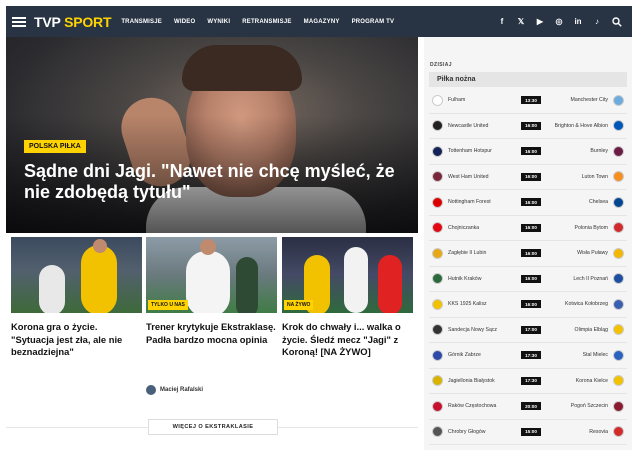 Image resolution: width=638 pixels, height=450 pixels. Describe the element at coordinates (141, 22) in the screenshot. I see `menu-item-transmisje: TRANSMISJE` at that location.